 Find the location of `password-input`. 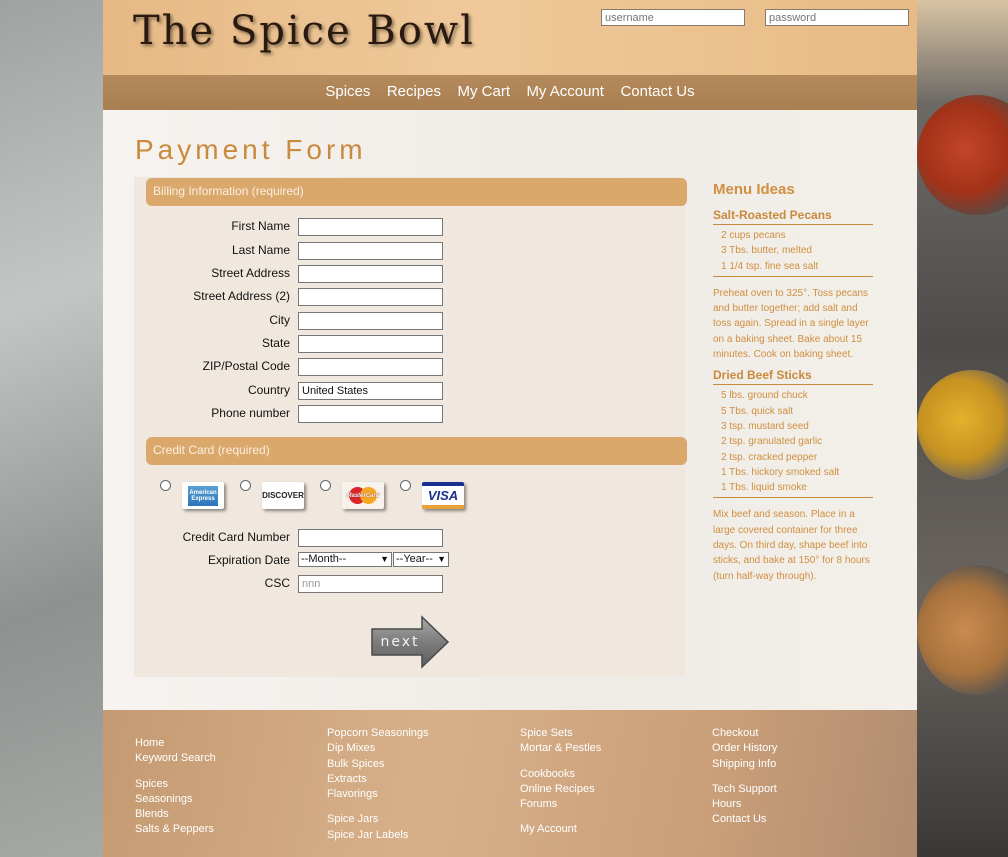

password-input is located at coordinates (837, 17).